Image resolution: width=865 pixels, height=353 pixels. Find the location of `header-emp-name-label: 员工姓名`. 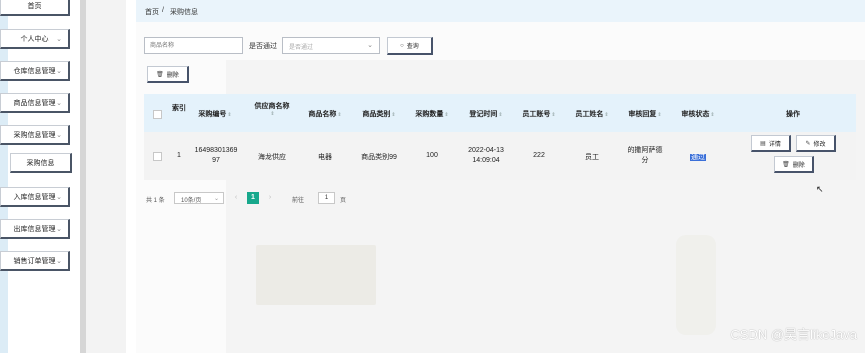

header-emp-name-label: 员工姓名 is located at coordinates (589, 114).